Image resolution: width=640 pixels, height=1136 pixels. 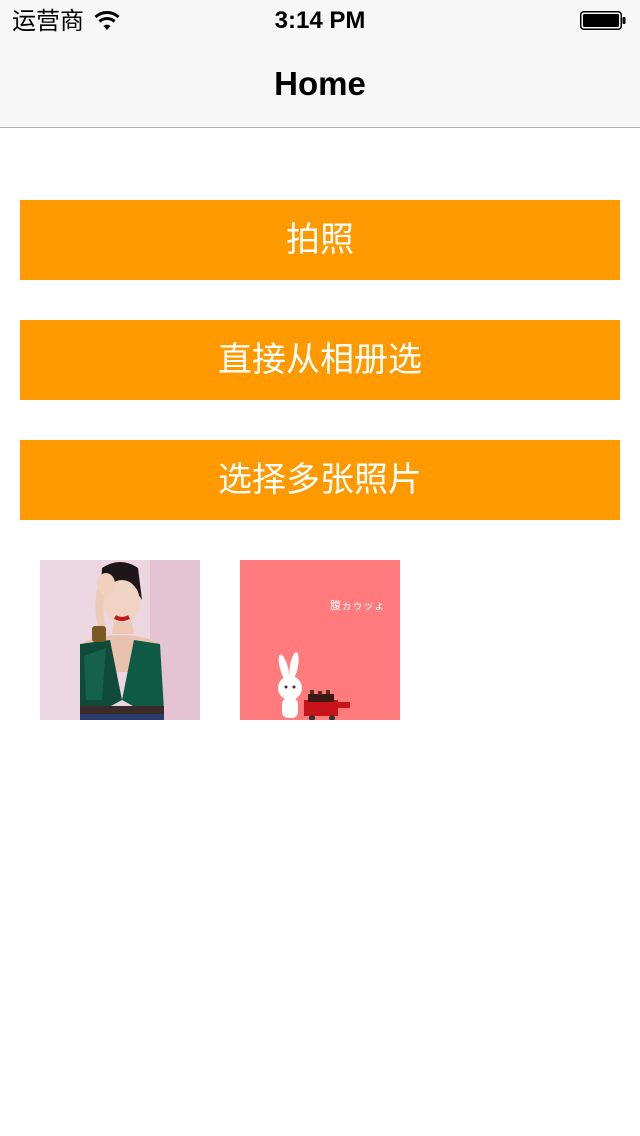 I want to click on status-bar: 运营商 3:14 PM, so click(x=320, y=20).